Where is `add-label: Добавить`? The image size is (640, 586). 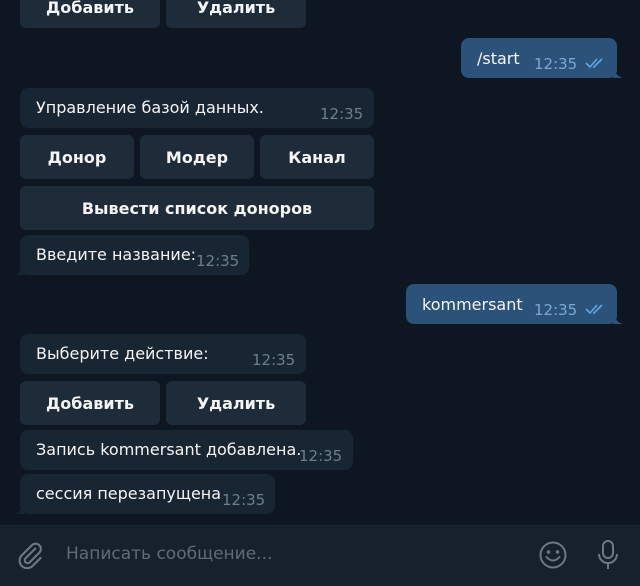
add-label: Добавить is located at coordinates (90, 403).